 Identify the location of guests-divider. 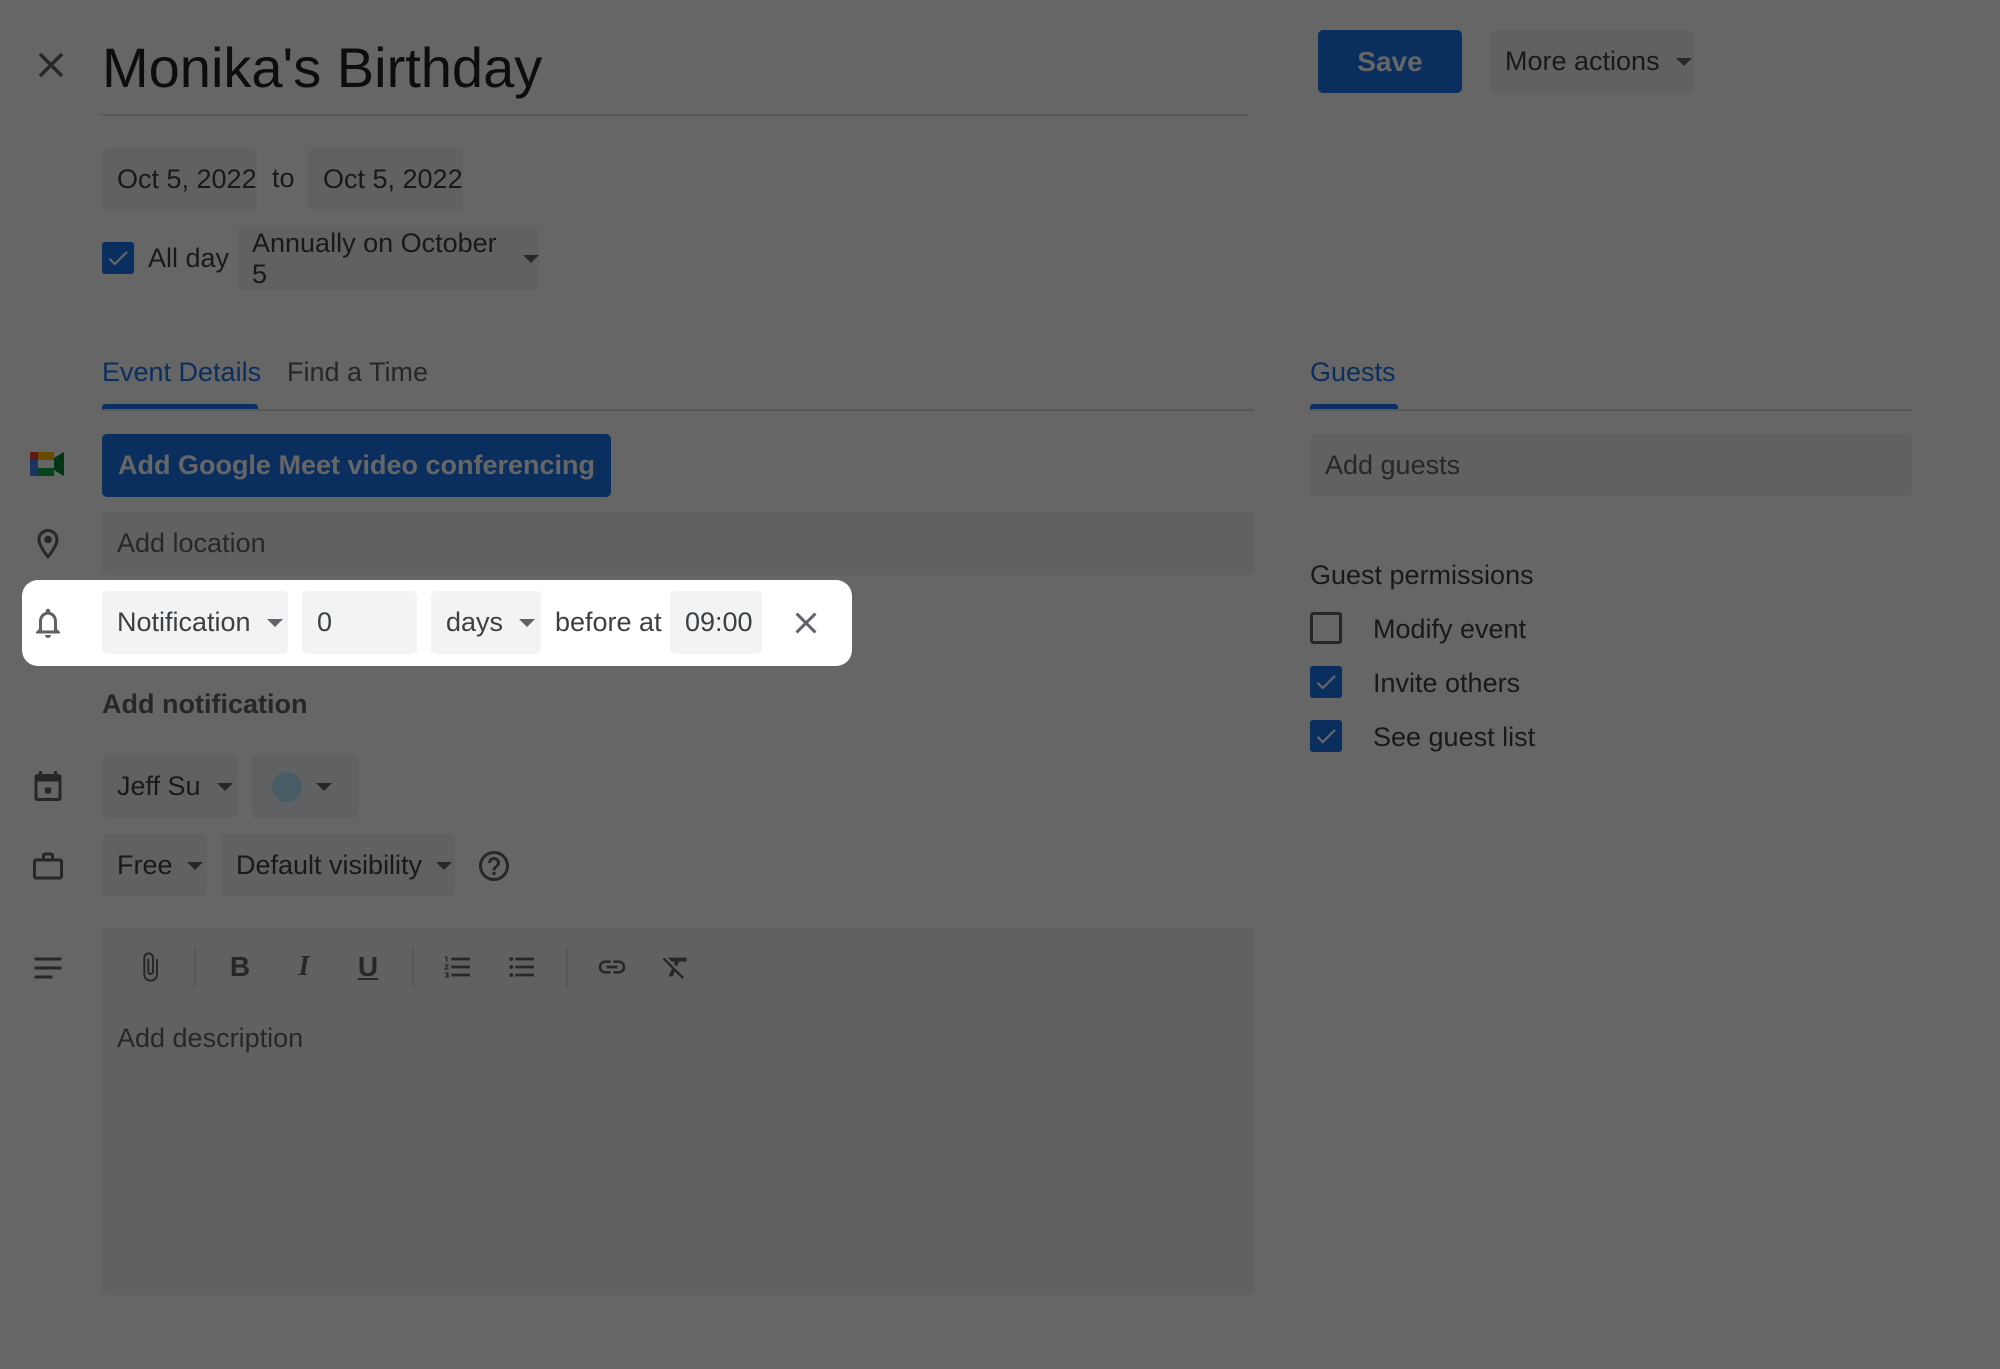
(1611, 410).